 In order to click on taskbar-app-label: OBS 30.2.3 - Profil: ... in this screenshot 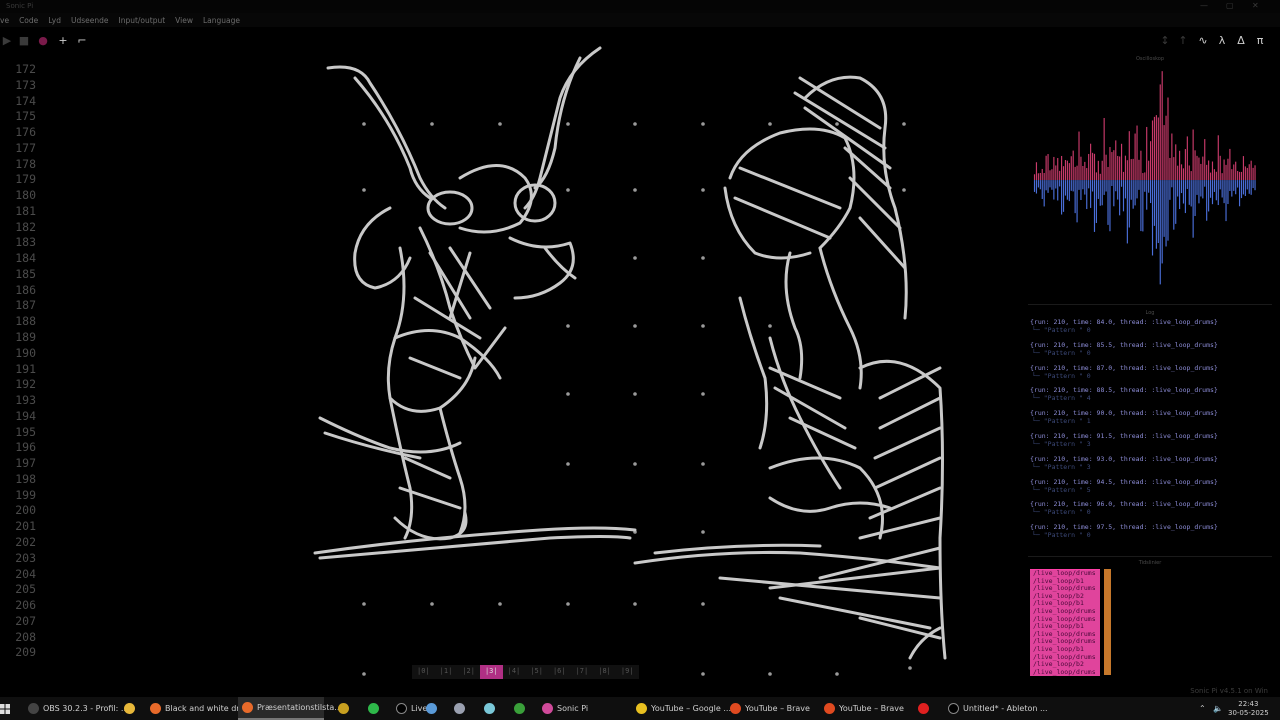, I will do `click(86, 708)`.